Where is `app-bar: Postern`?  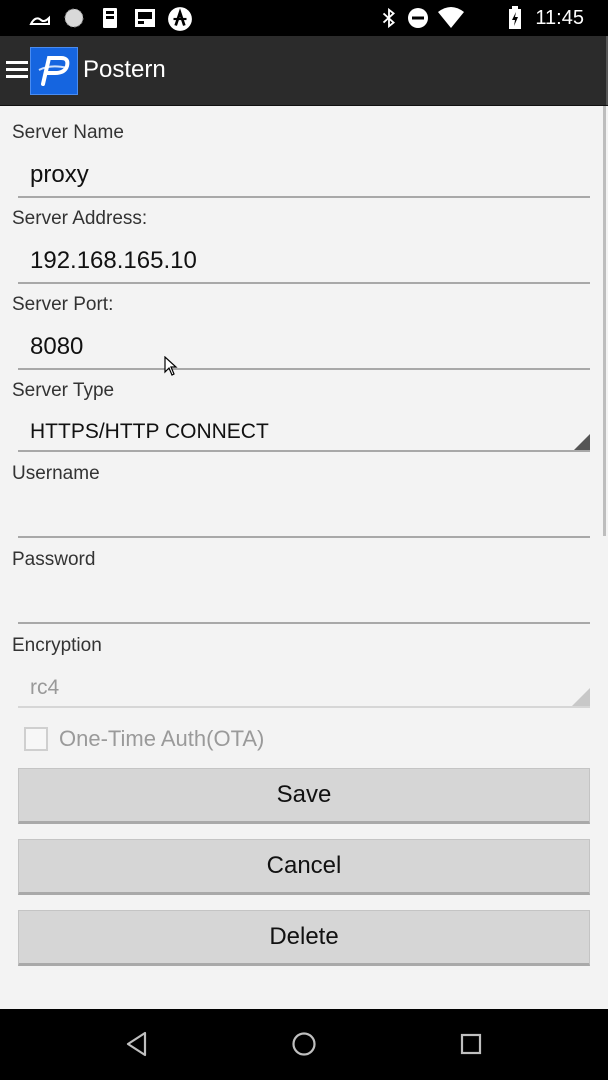 app-bar: Postern is located at coordinates (304, 71).